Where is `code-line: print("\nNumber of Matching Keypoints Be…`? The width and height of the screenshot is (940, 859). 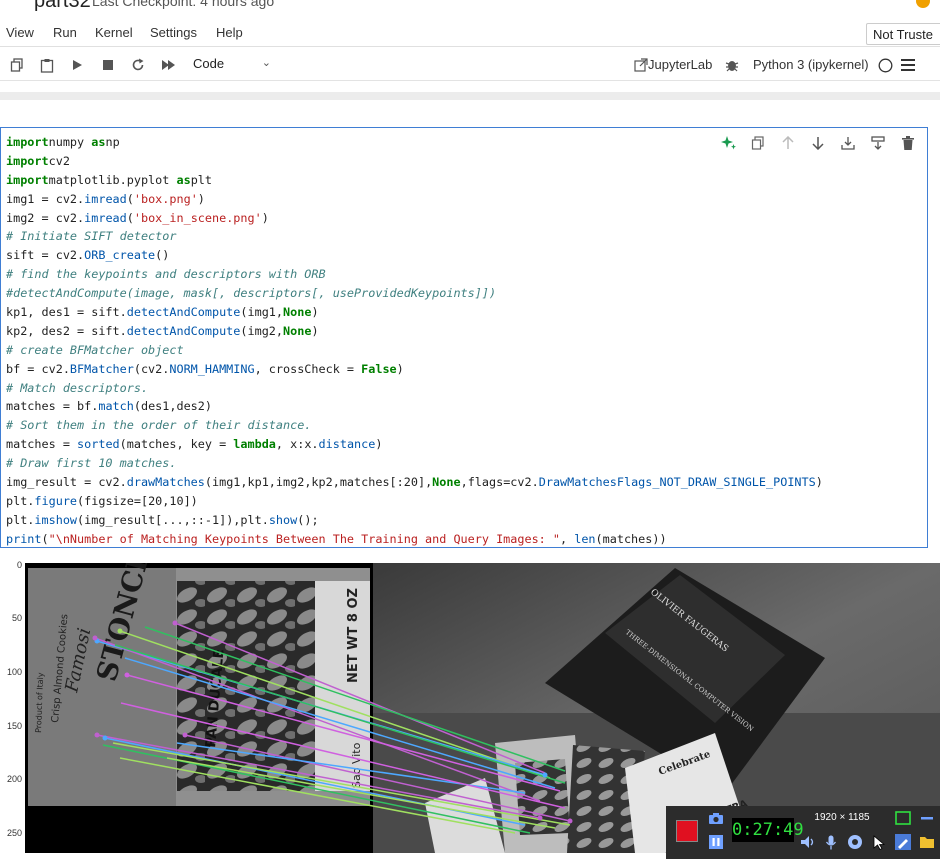
code-line: print("\nNumber of Matching Keypoints Be… is located at coordinates (414, 539).